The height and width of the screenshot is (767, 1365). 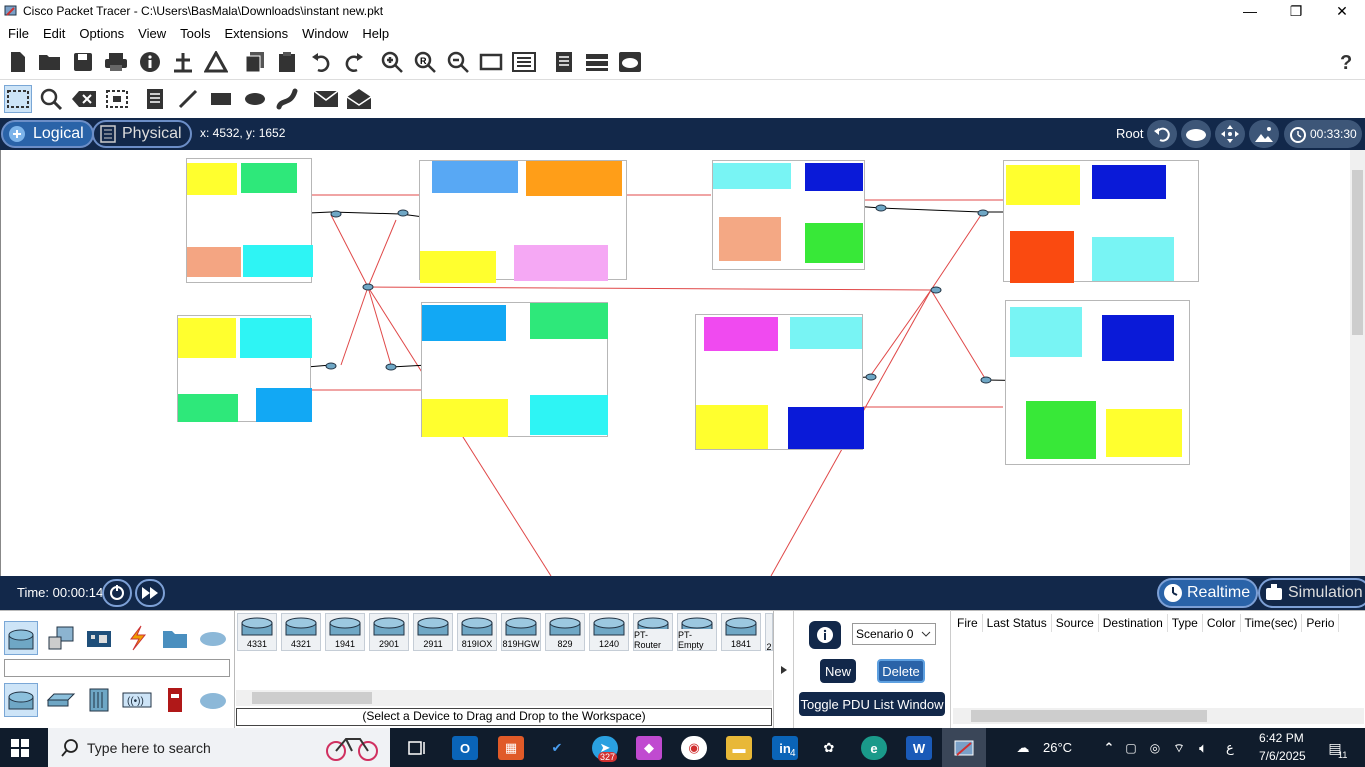 I want to click on canvas-vertical-scrollbar, so click(x=1357, y=363).